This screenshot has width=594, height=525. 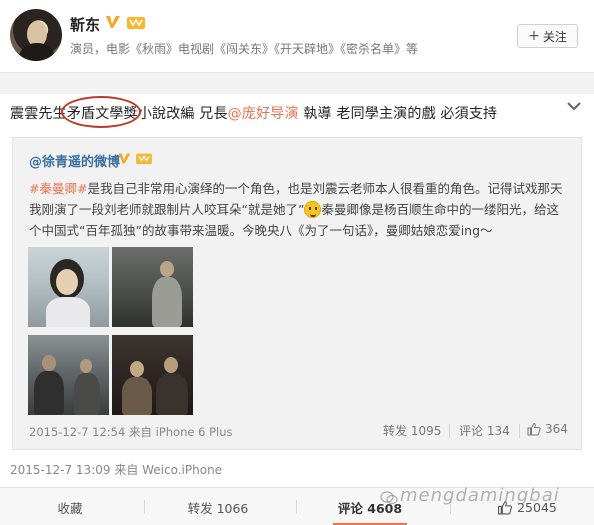 I want to click on reposted-comment-button: 评论 134, so click(x=484, y=430).